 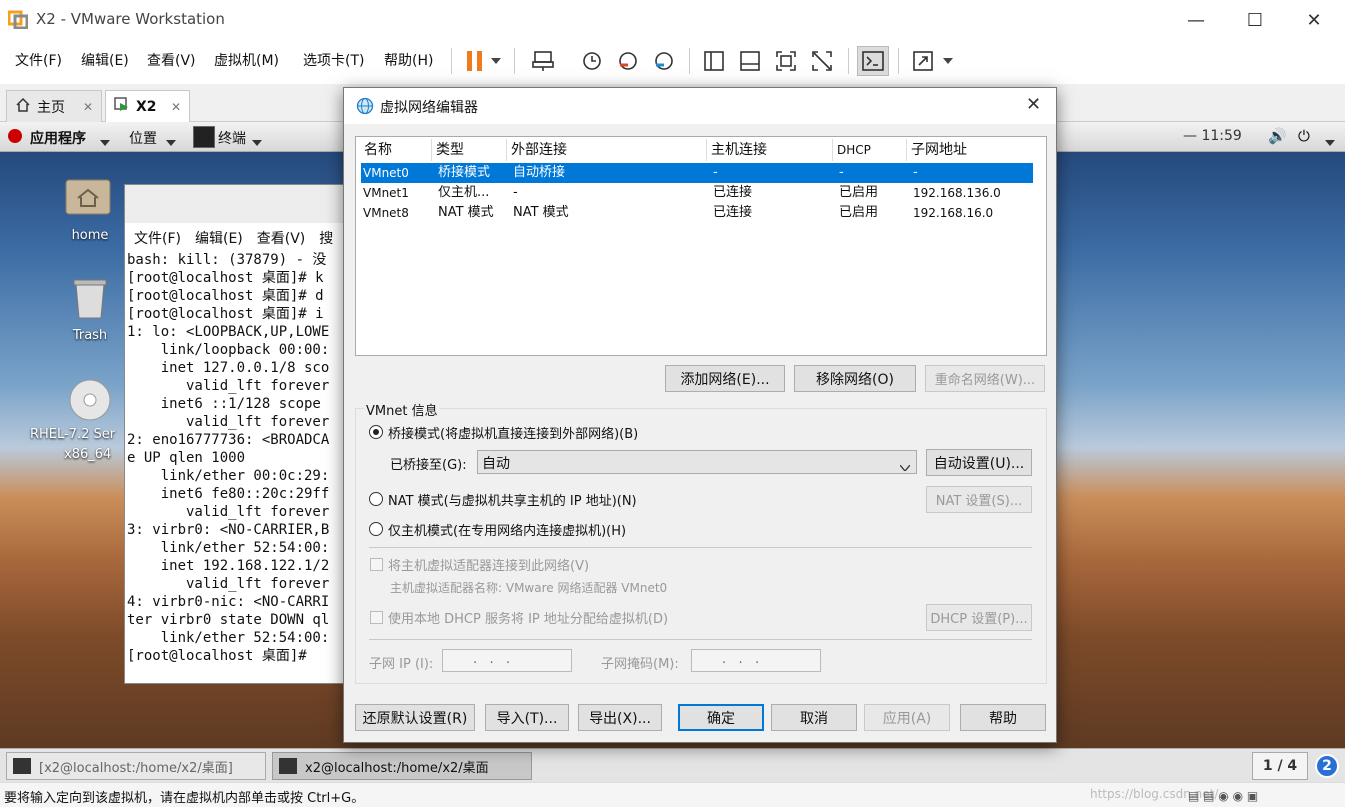 I want to click on terminal-line: e UP qlen 1000, so click(x=186, y=458).